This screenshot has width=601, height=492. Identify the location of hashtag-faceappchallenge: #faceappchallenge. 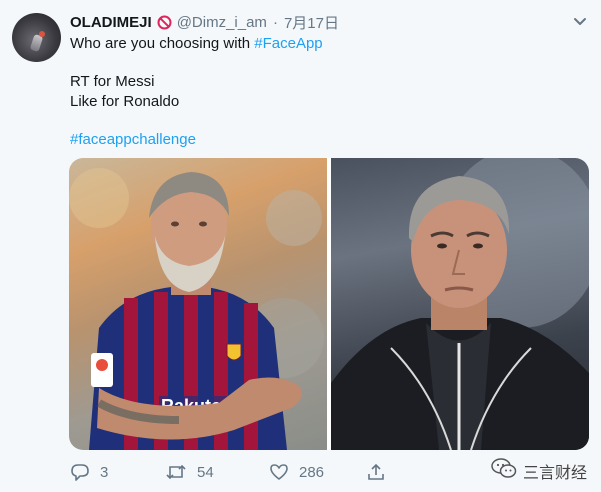
(133, 140).